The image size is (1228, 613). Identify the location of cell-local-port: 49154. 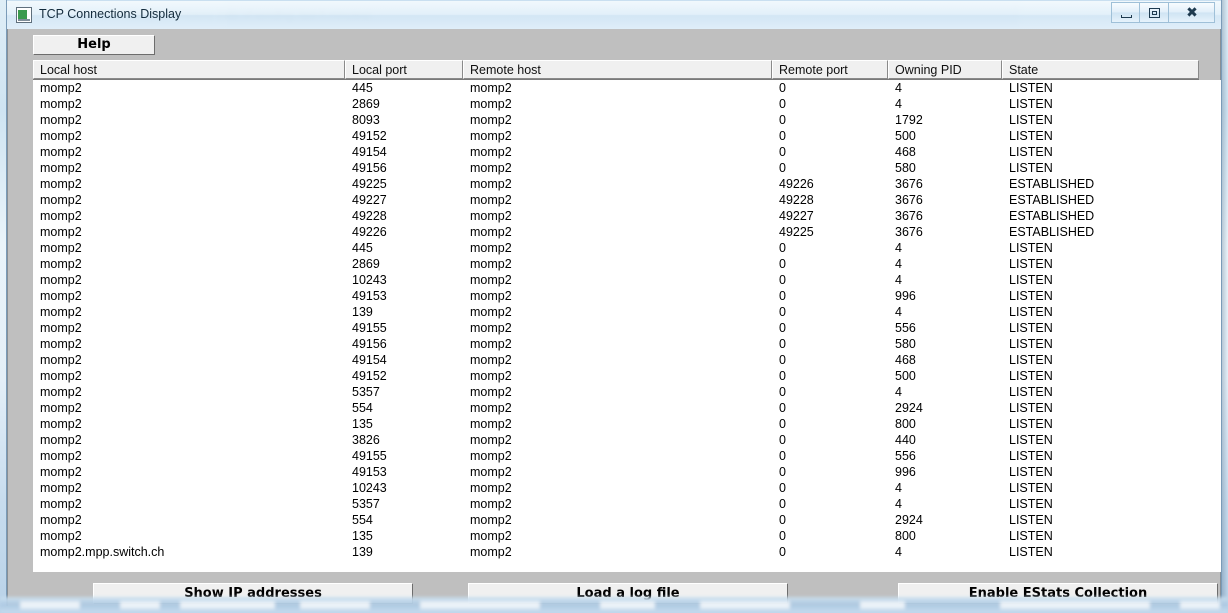
(369, 152).